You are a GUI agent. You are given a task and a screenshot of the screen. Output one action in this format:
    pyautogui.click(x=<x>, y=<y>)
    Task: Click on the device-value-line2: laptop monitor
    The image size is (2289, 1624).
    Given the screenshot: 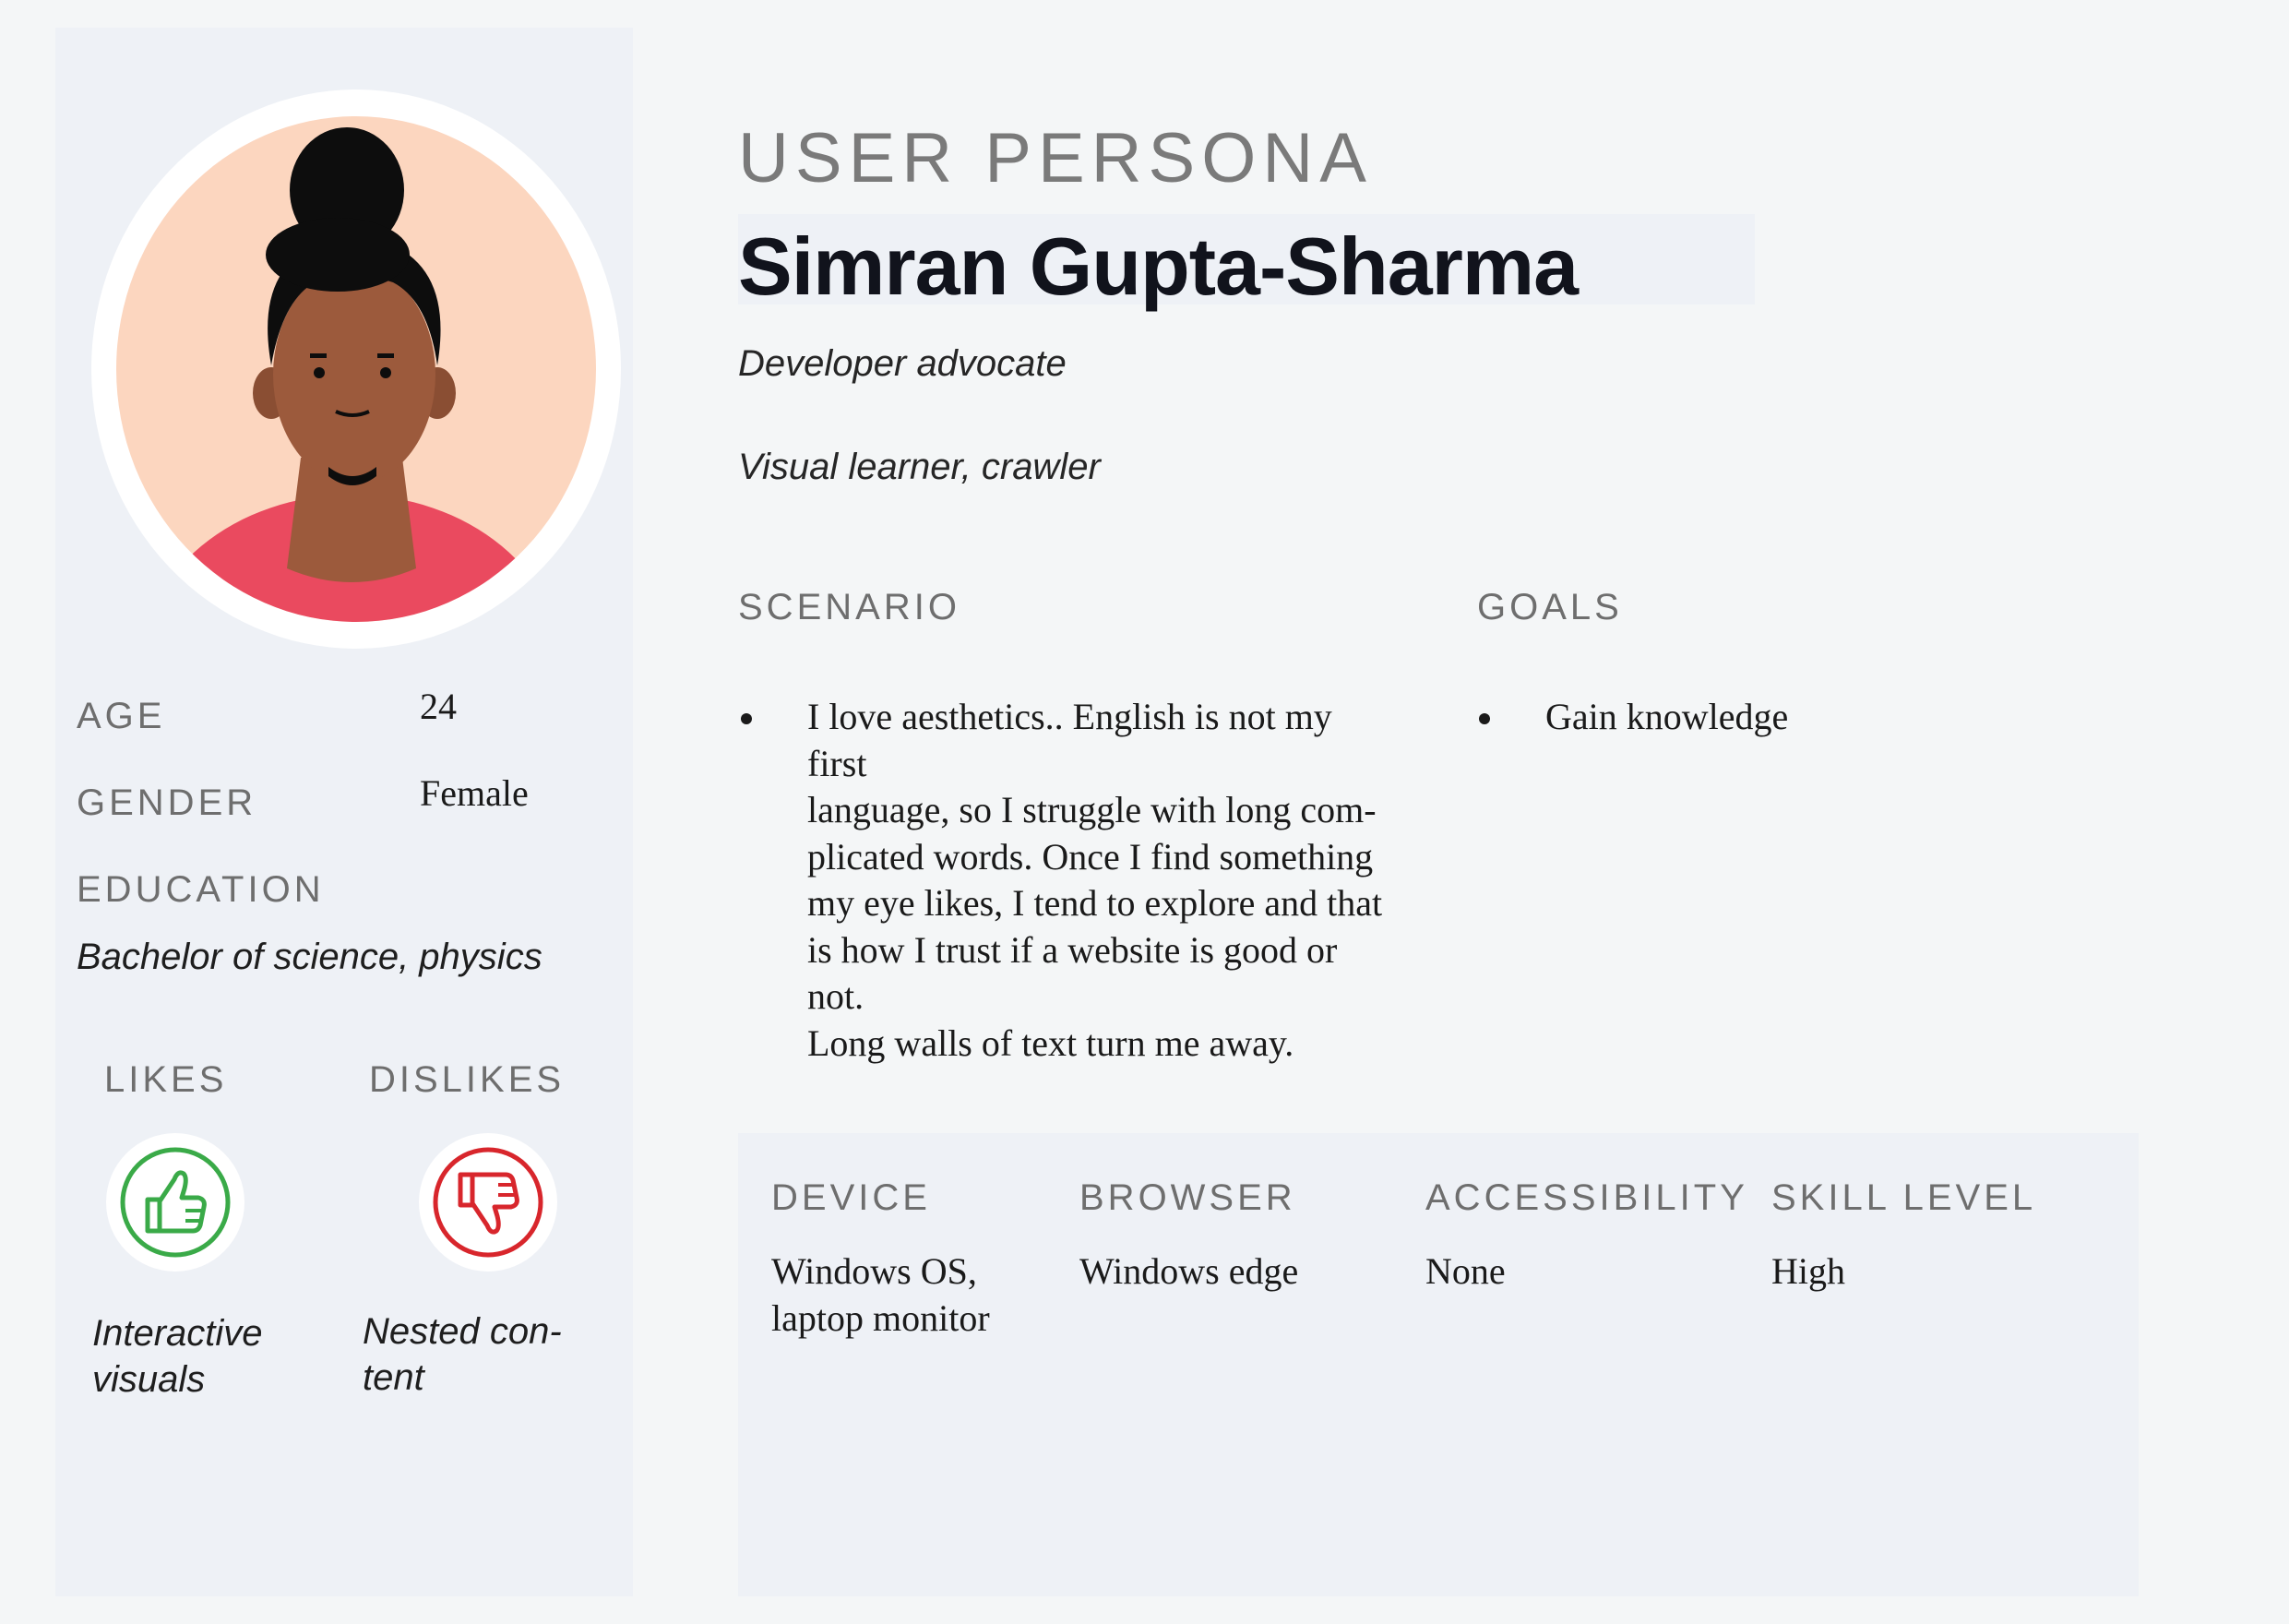 What is the action you would take?
    pyautogui.click(x=880, y=1318)
    